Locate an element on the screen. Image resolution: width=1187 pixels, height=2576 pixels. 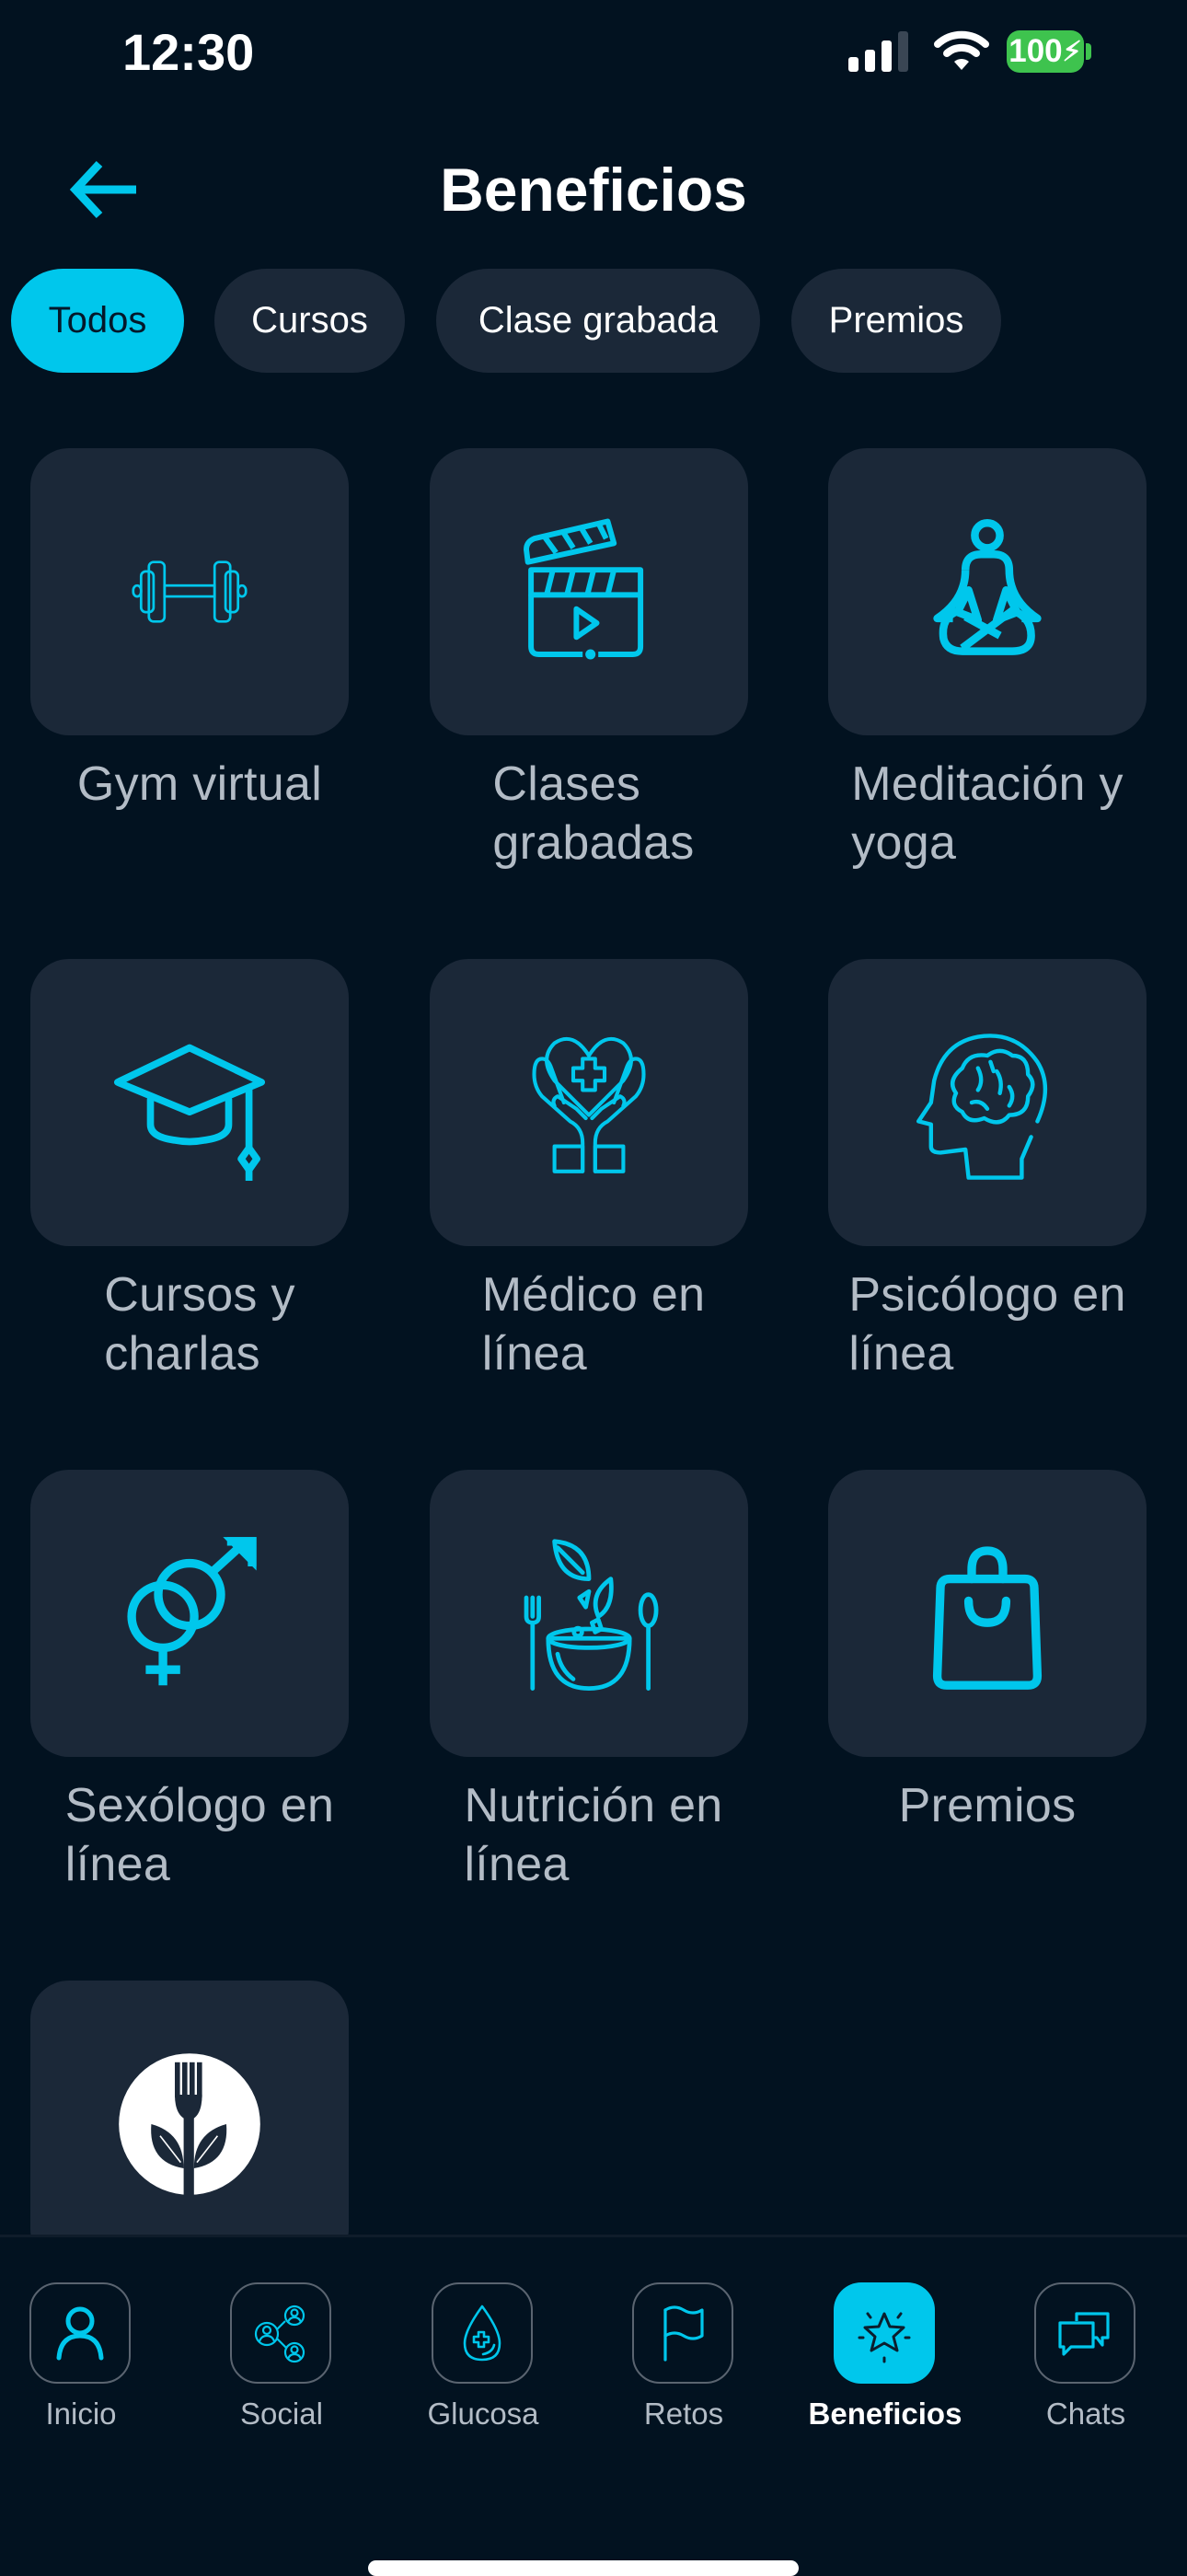
nav-label: Social is located at coordinates (281, 2414).